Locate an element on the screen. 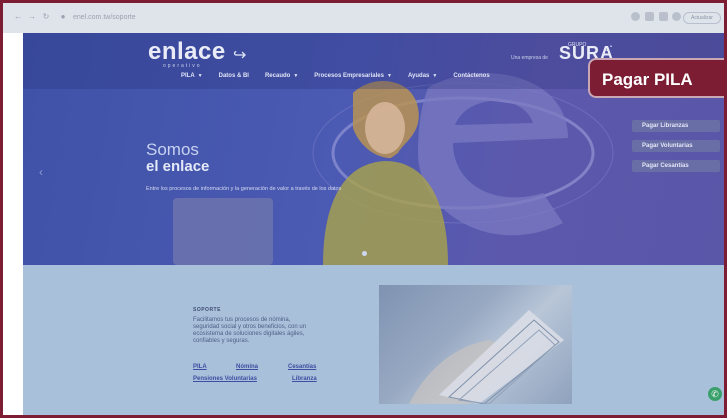 The height and width of the screenshot is (418, 727). laptop-decoration is located at coordinates (223, 231).